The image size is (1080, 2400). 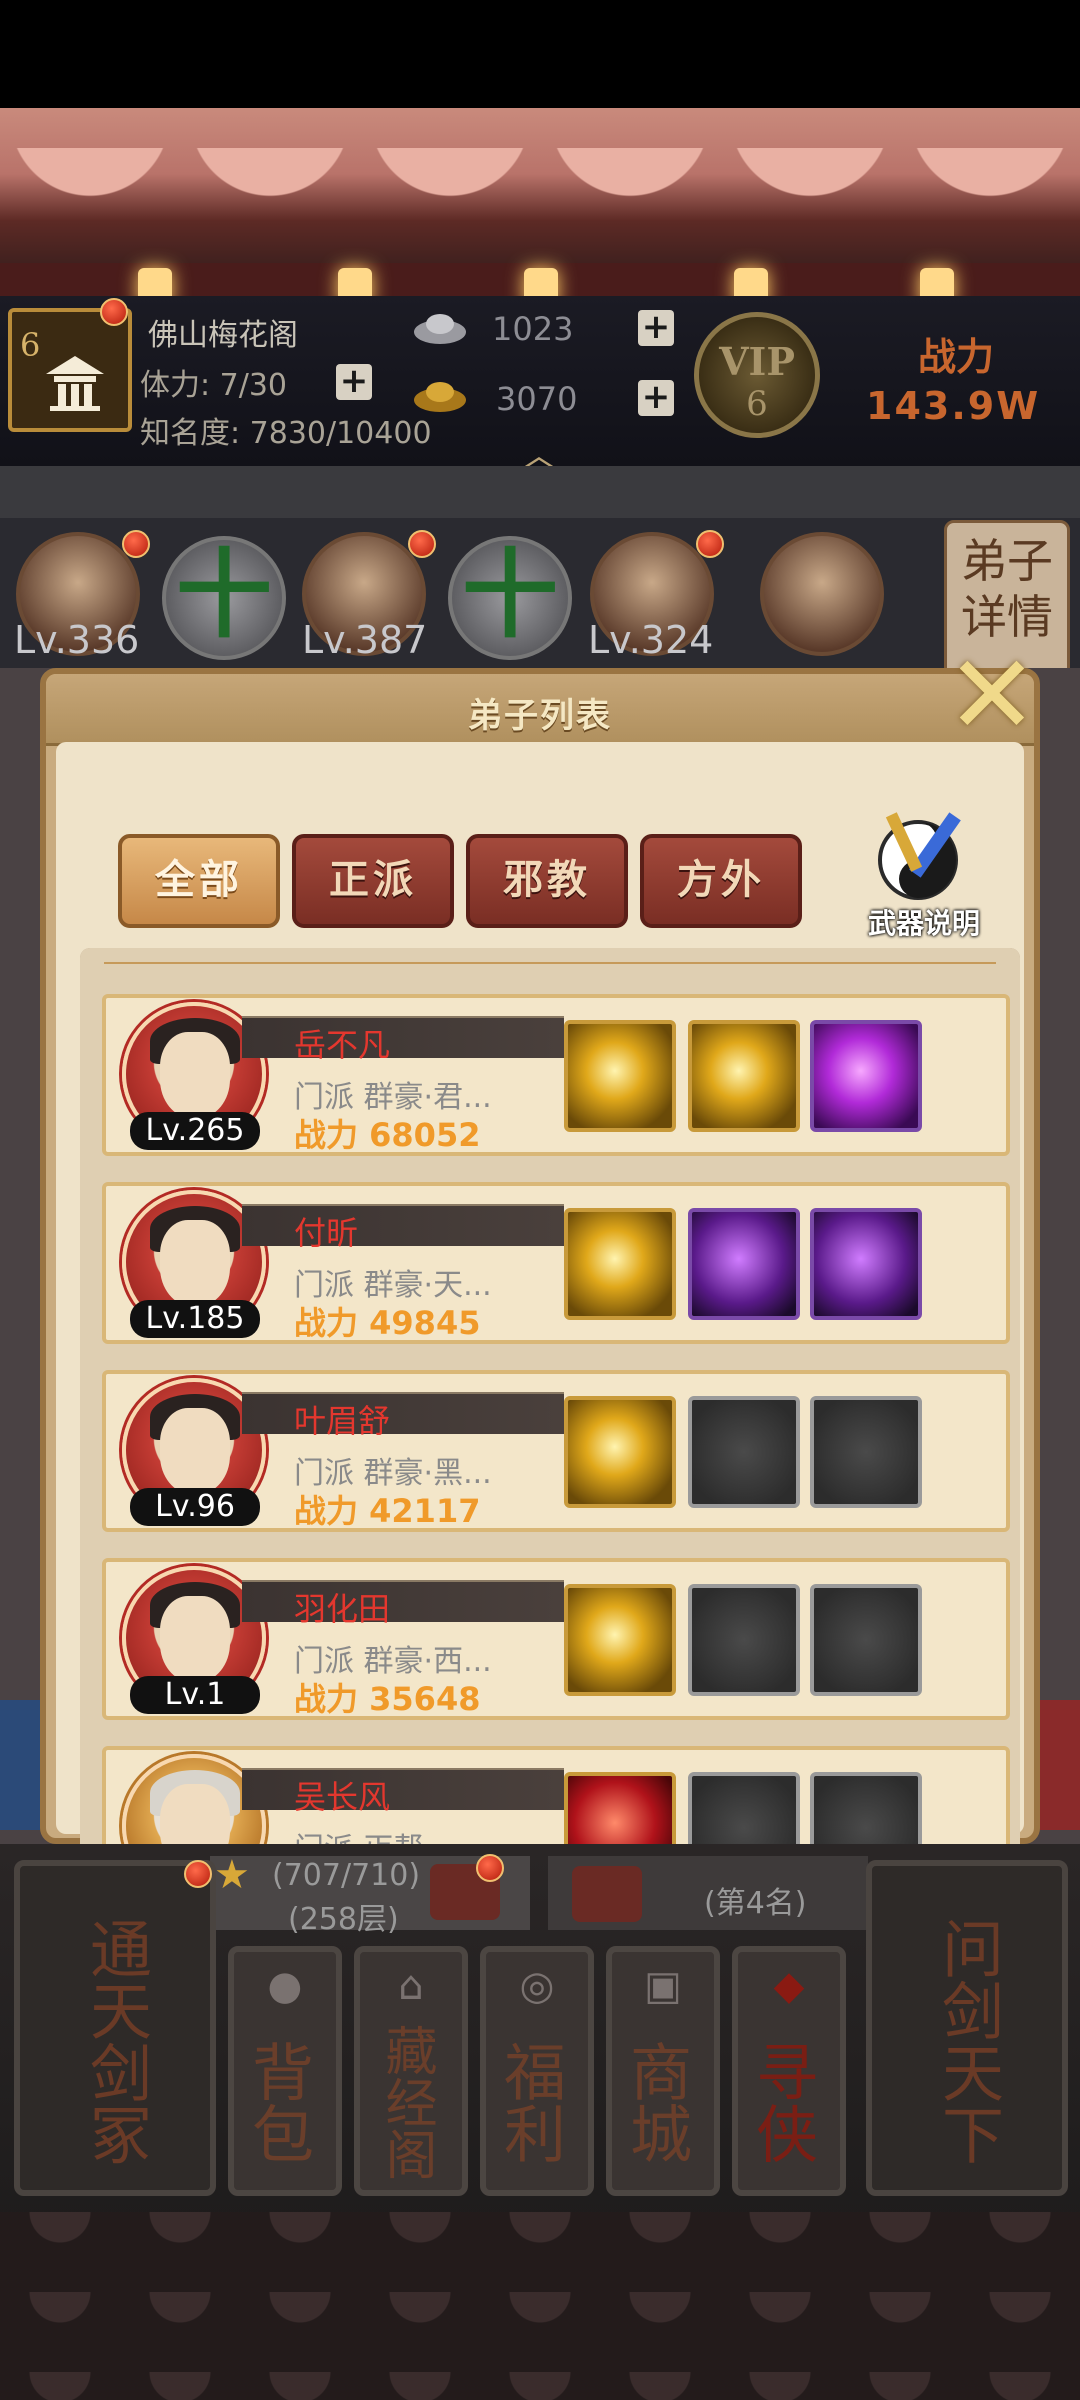 What do you see at coordinates (757, 404) in the screenshot?
I see `vip-level: 6` at bounding box center [757, 404].